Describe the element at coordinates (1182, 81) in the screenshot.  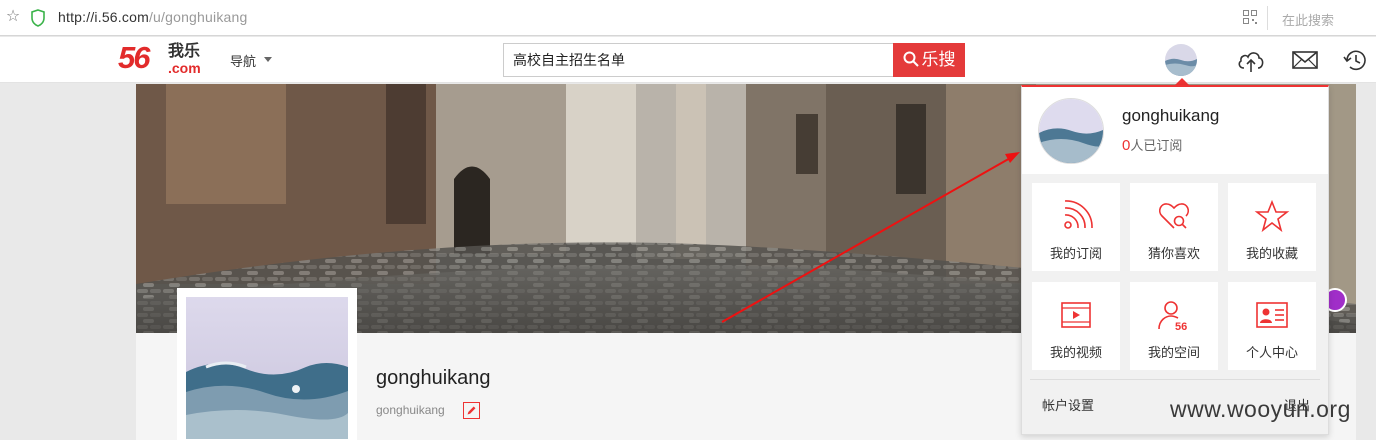
I see `dropdown-caret` at that location.